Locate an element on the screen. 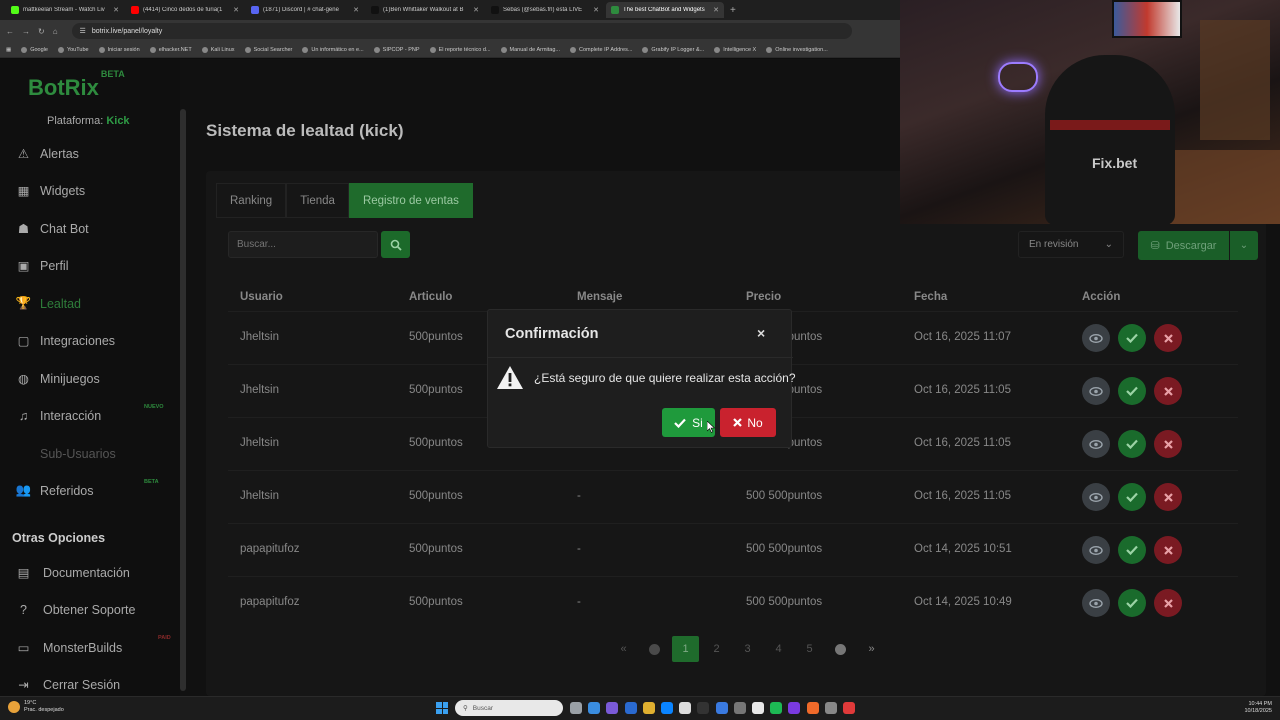 The height and width of the screenshot is (720, 1280). bookmark-item: Social Searcher is located at coordinates (268, 49).